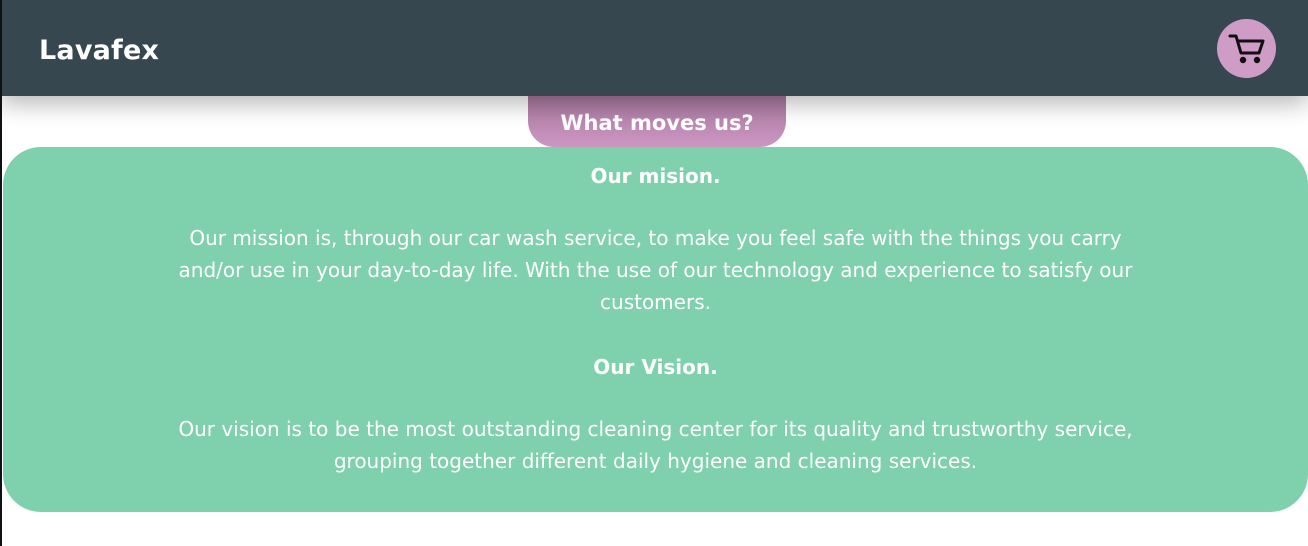 Image resolution: width=1308 pixels, height=546 pixels. What do you see at coordinates (655, 367) in the screenshot?
I see `vision-heading: Our Vision.` at bounding box center [655, 367].